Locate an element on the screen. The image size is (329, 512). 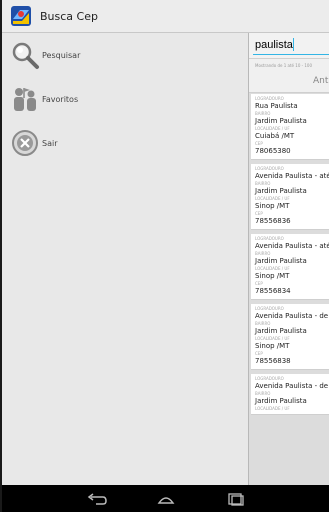
app-title: Busca Cep is located at coordinates (69, 16).